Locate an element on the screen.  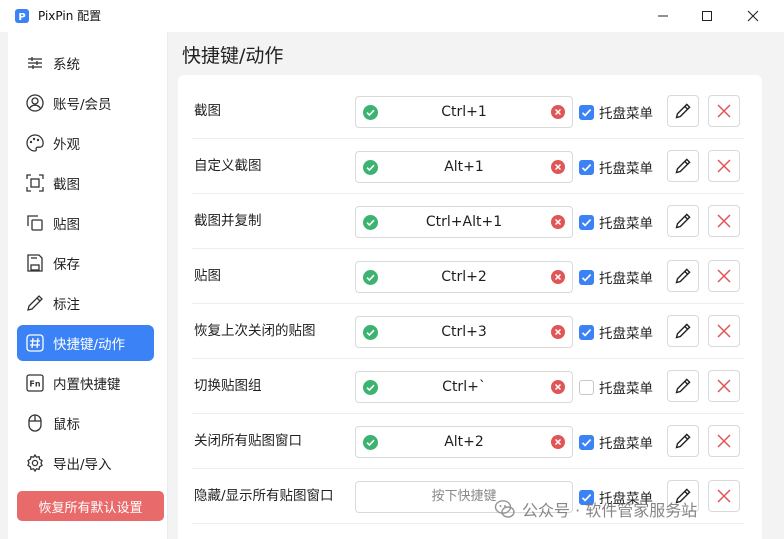
shortcut-key-input: Ctrl+2 is located at coordinates (464, 277).